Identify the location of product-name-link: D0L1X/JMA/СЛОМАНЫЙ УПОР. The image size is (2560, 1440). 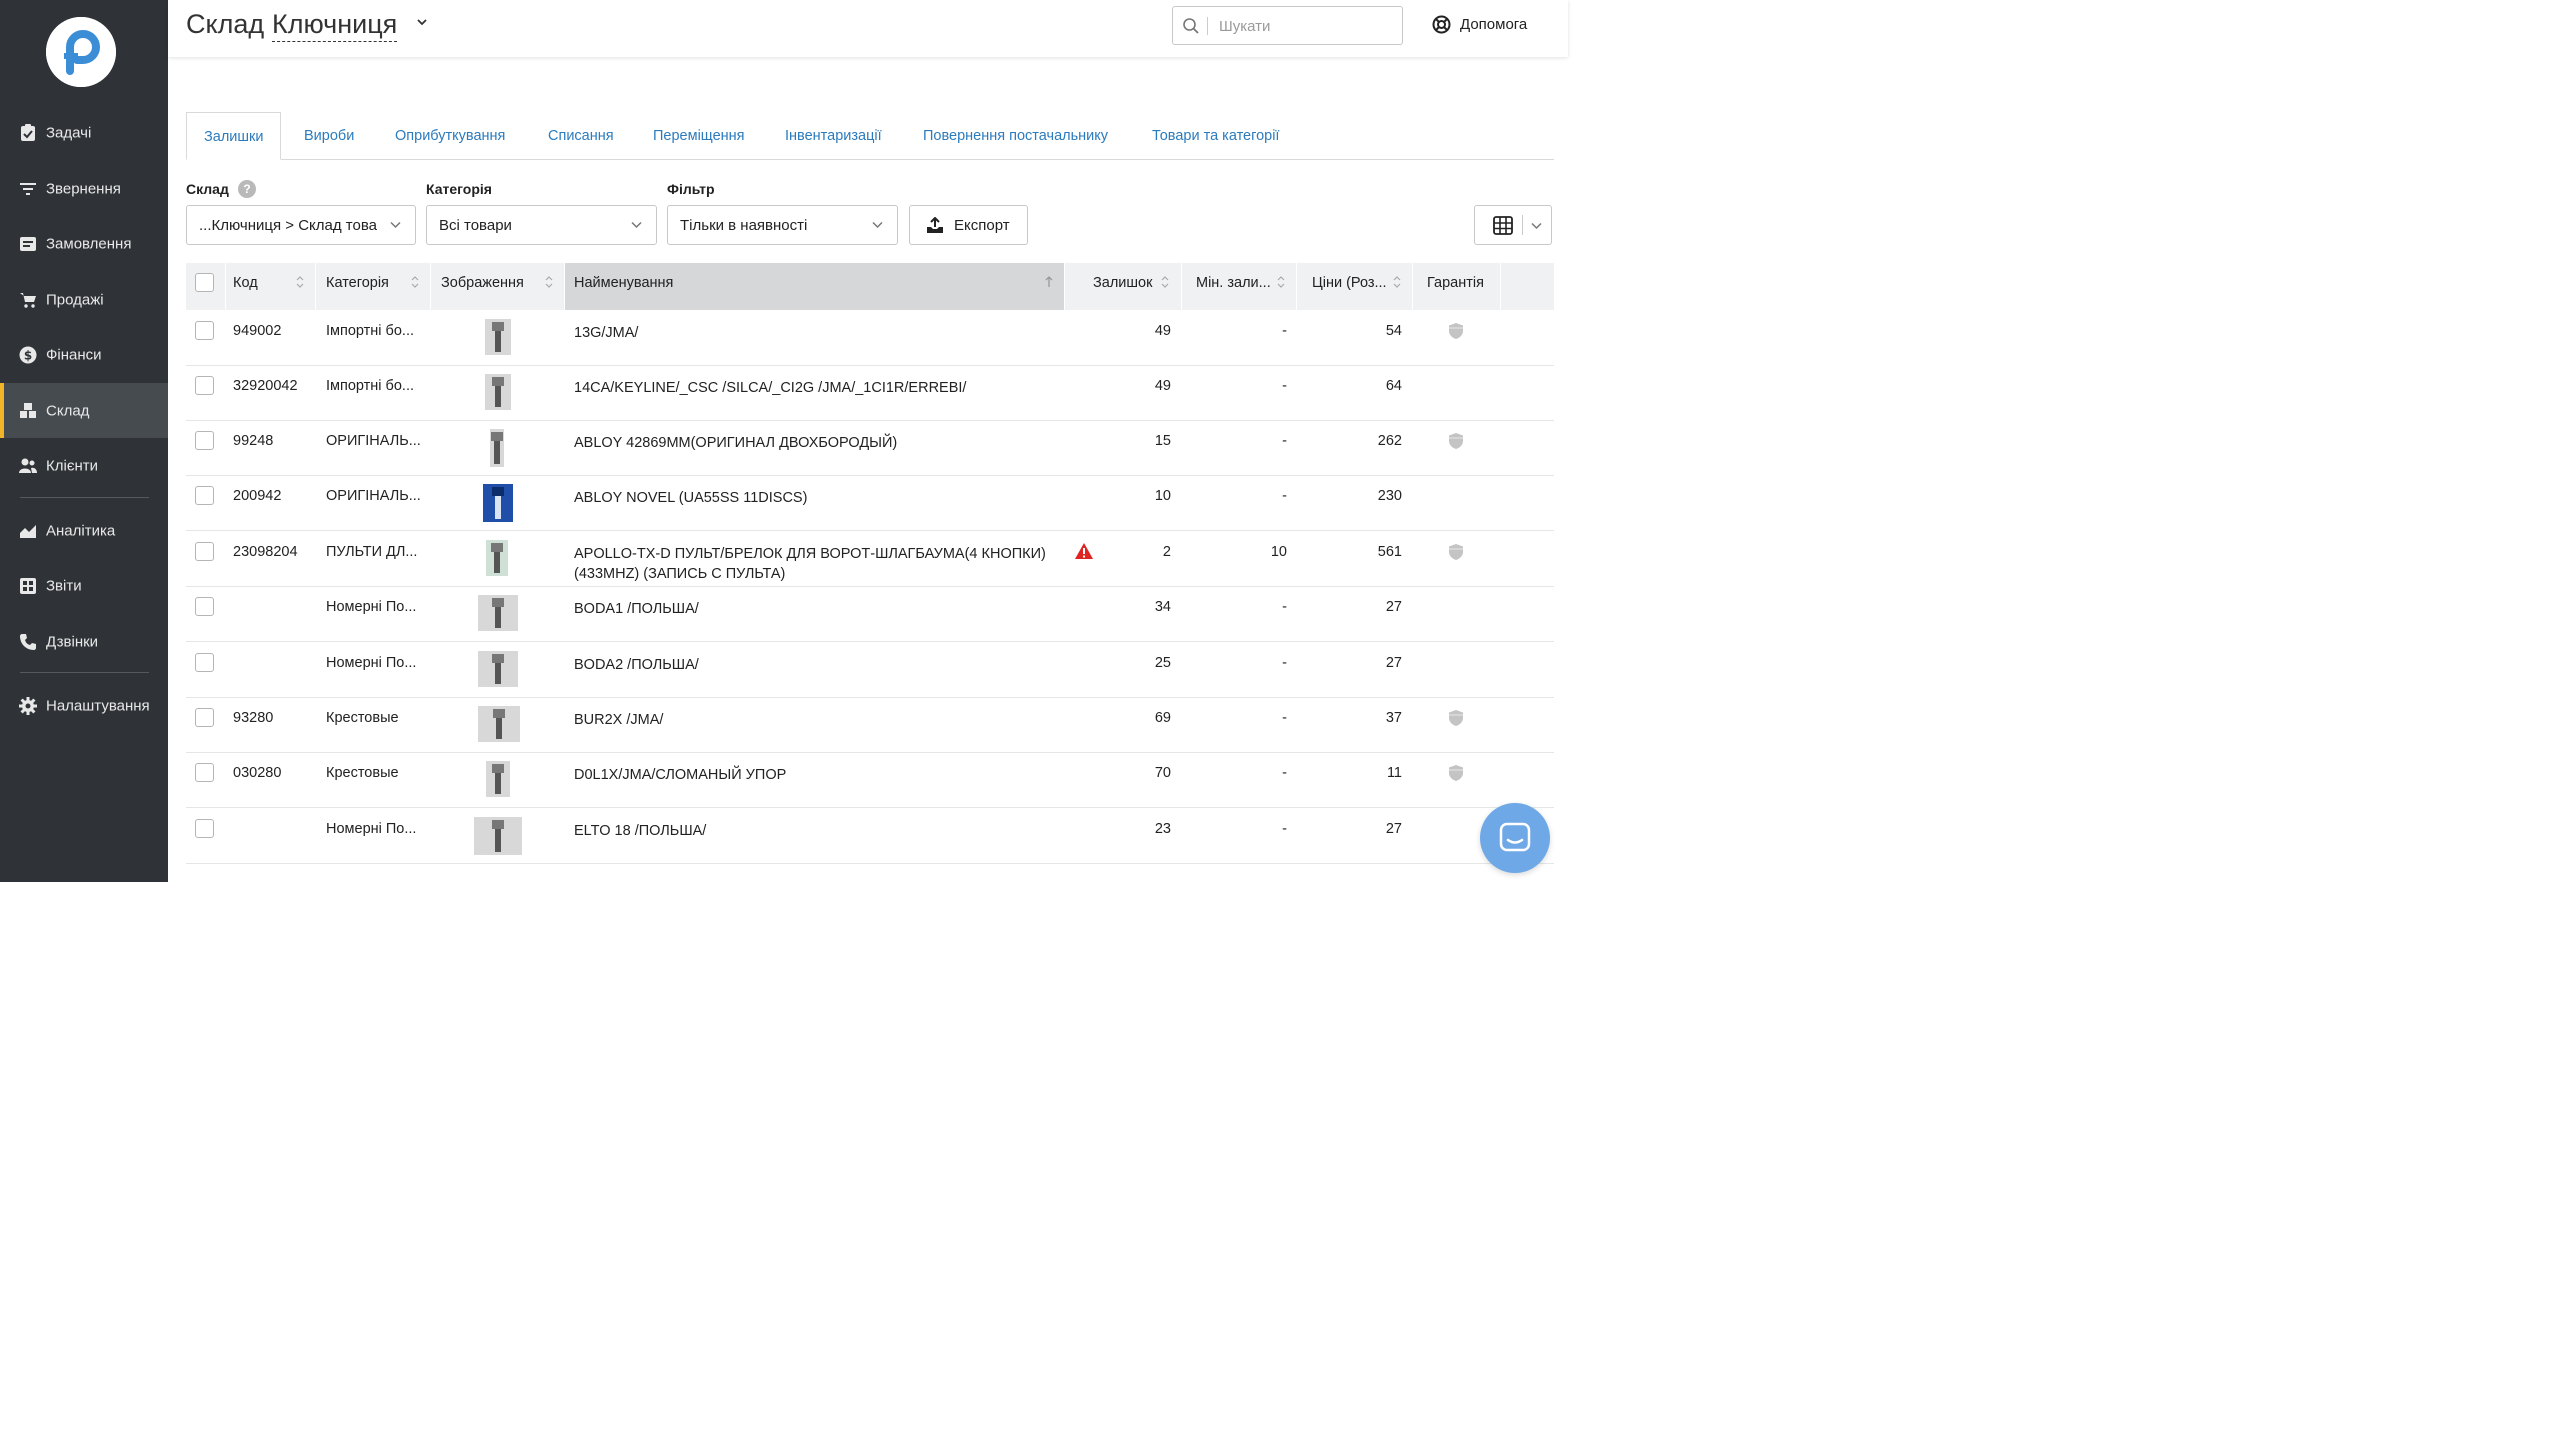
(814, 775).